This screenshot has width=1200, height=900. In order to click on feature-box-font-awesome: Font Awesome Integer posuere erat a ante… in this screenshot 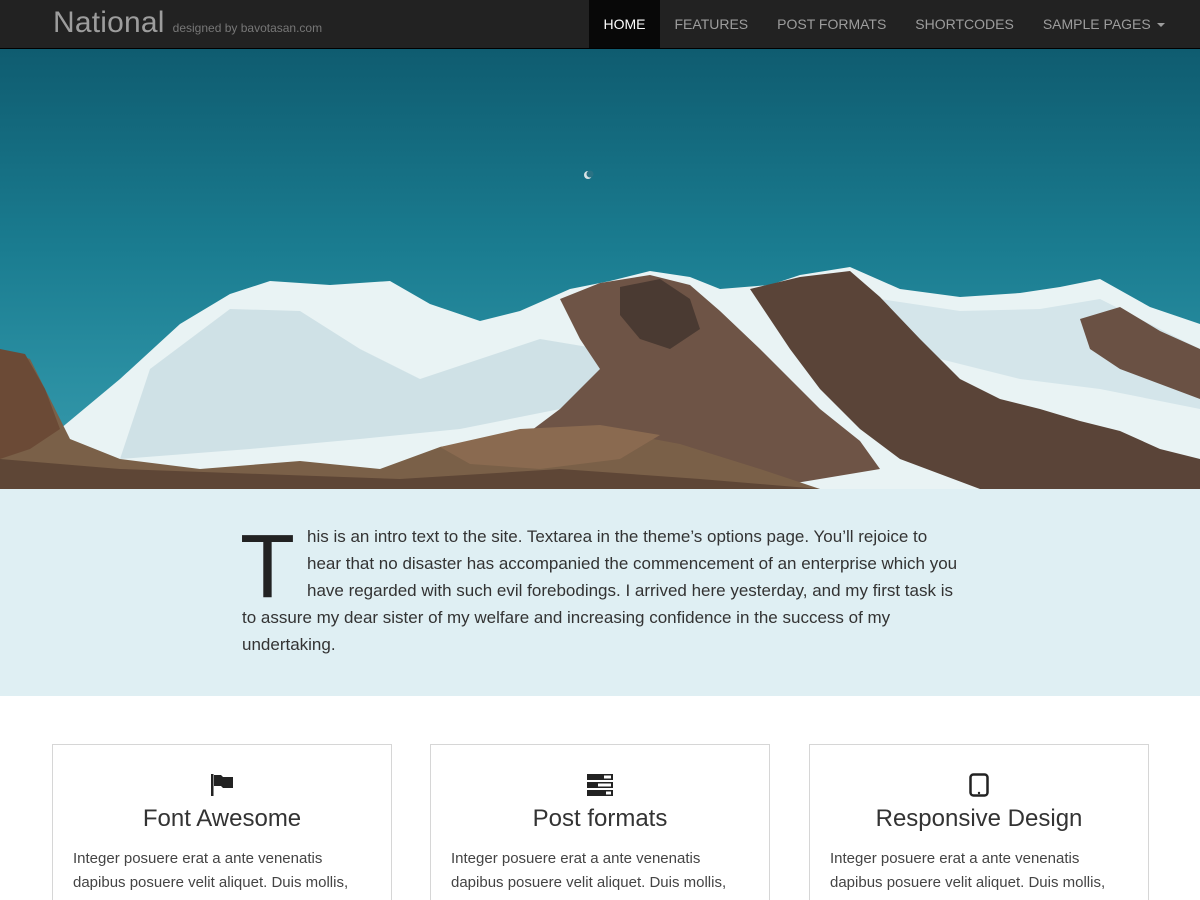, I will do `click(222, 822)`.